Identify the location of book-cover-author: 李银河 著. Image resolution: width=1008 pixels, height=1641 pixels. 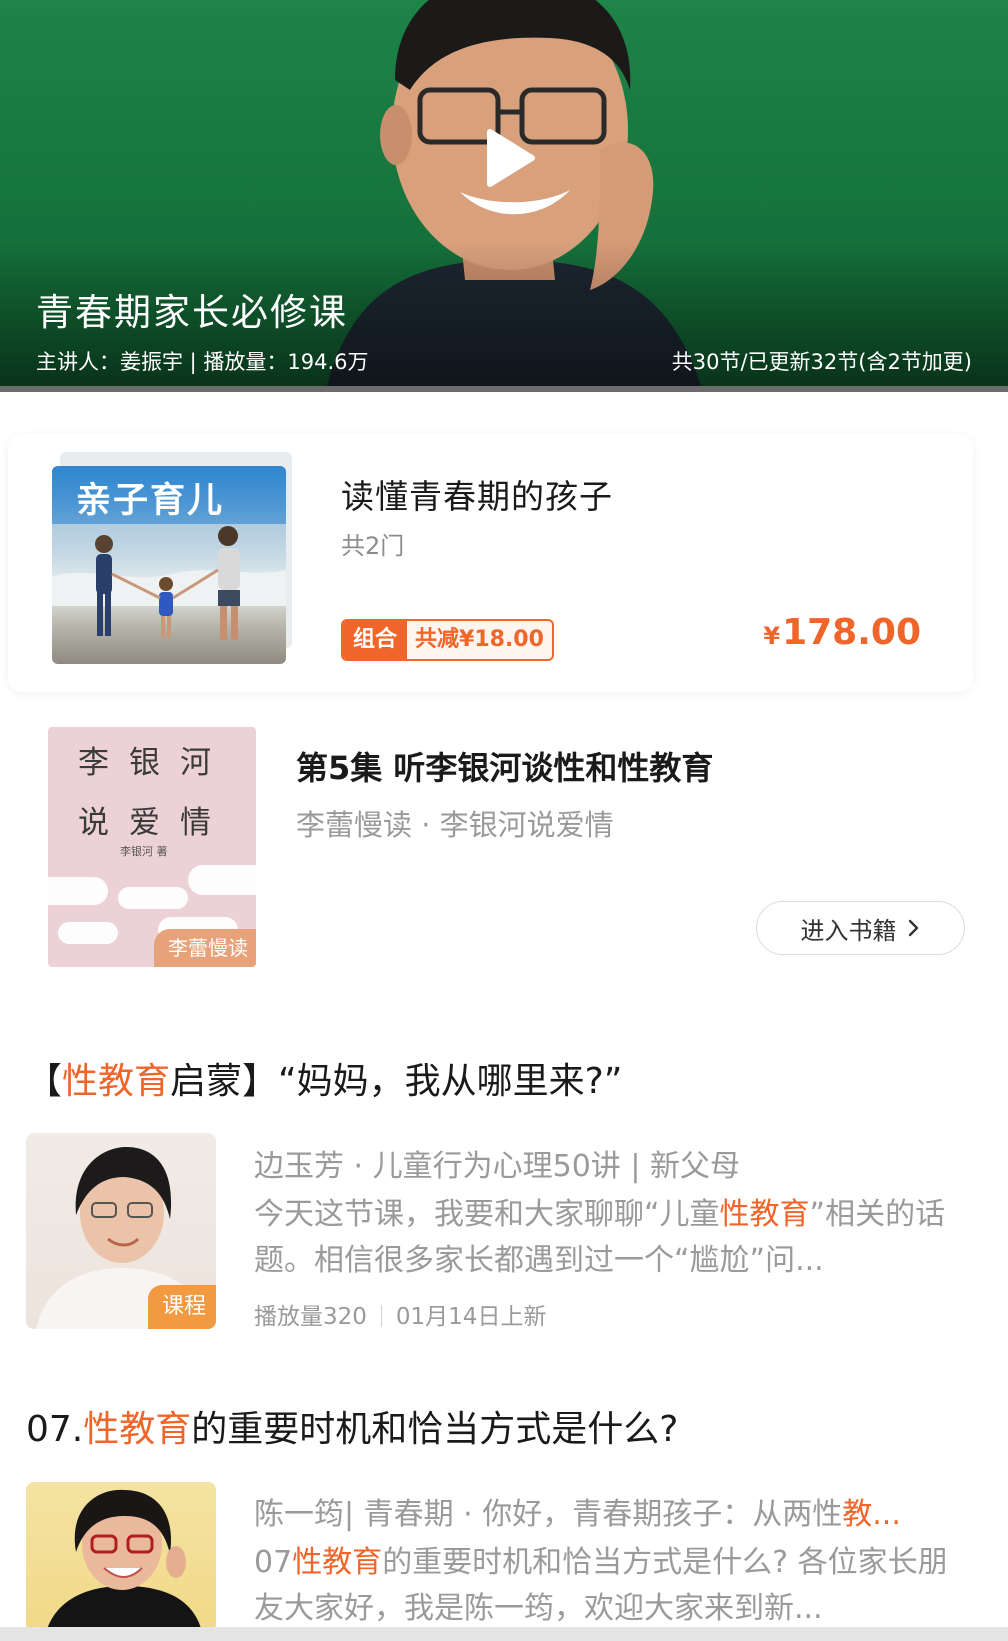
(144, 851).